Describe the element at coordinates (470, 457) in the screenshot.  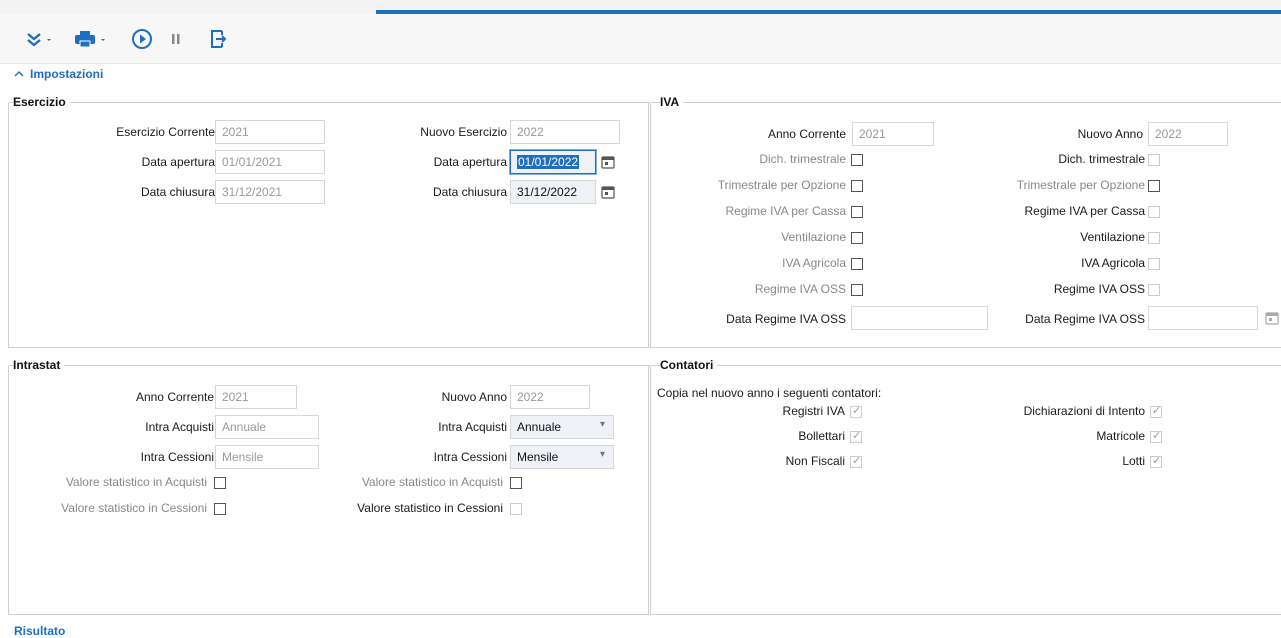
I see `label-new-intra-cessioni: Intra Cessioni` at that location.